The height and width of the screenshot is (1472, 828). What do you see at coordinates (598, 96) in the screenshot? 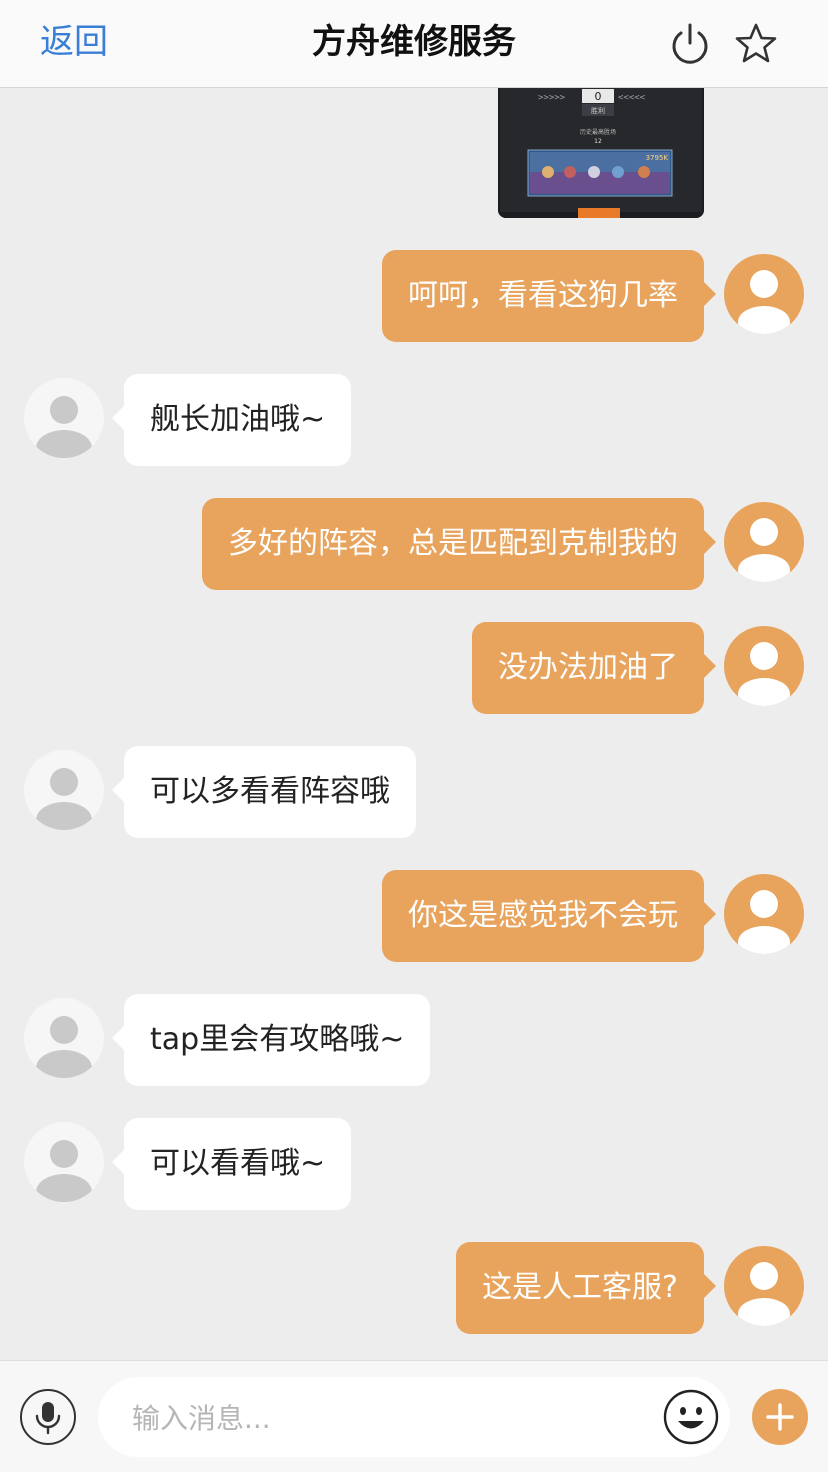
I see `counter-text: 0` at bounding box center [598, 96].